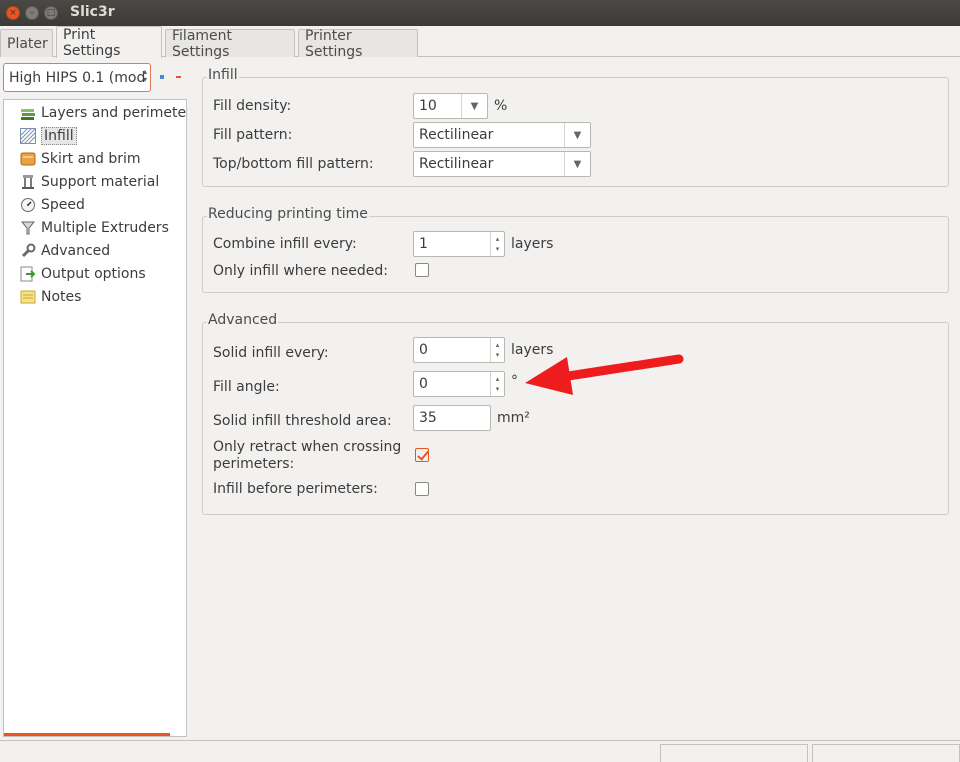 The image size is (960, 762). Describe the element at coordinates (178, 77) in the screenshot. I see `delete-preset-icon` at that location.